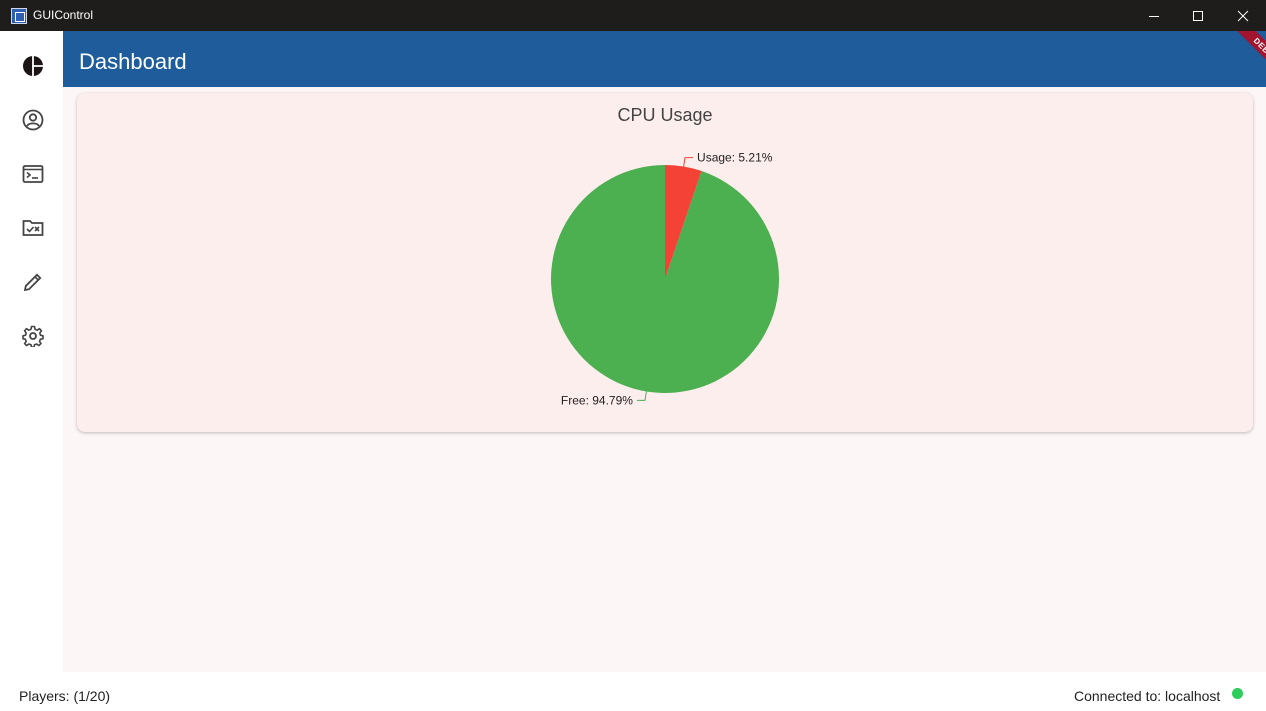 The image size is (1266, 711). Describe the element at coordinates (133, 61) in the screenshot. I see `page-title: Dashboard` at that location.